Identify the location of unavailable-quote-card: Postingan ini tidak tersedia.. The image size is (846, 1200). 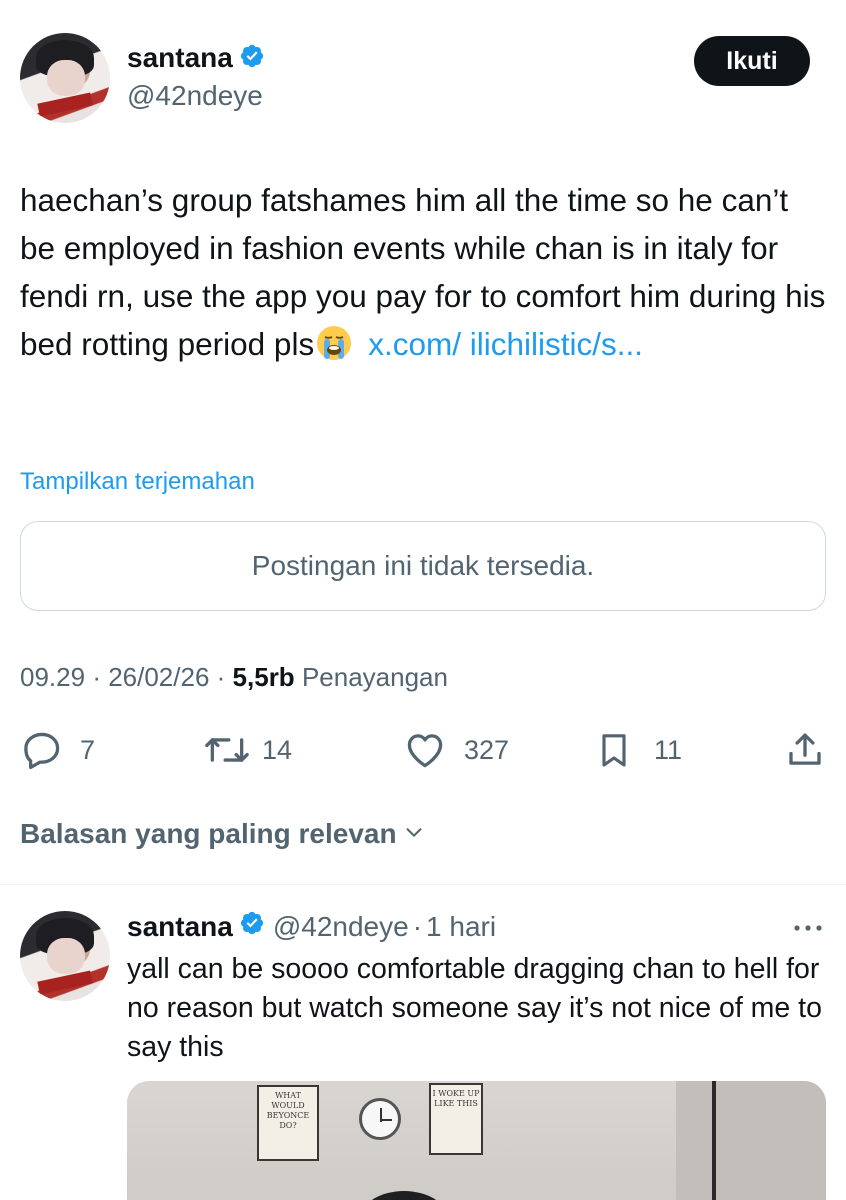
(423, 566).